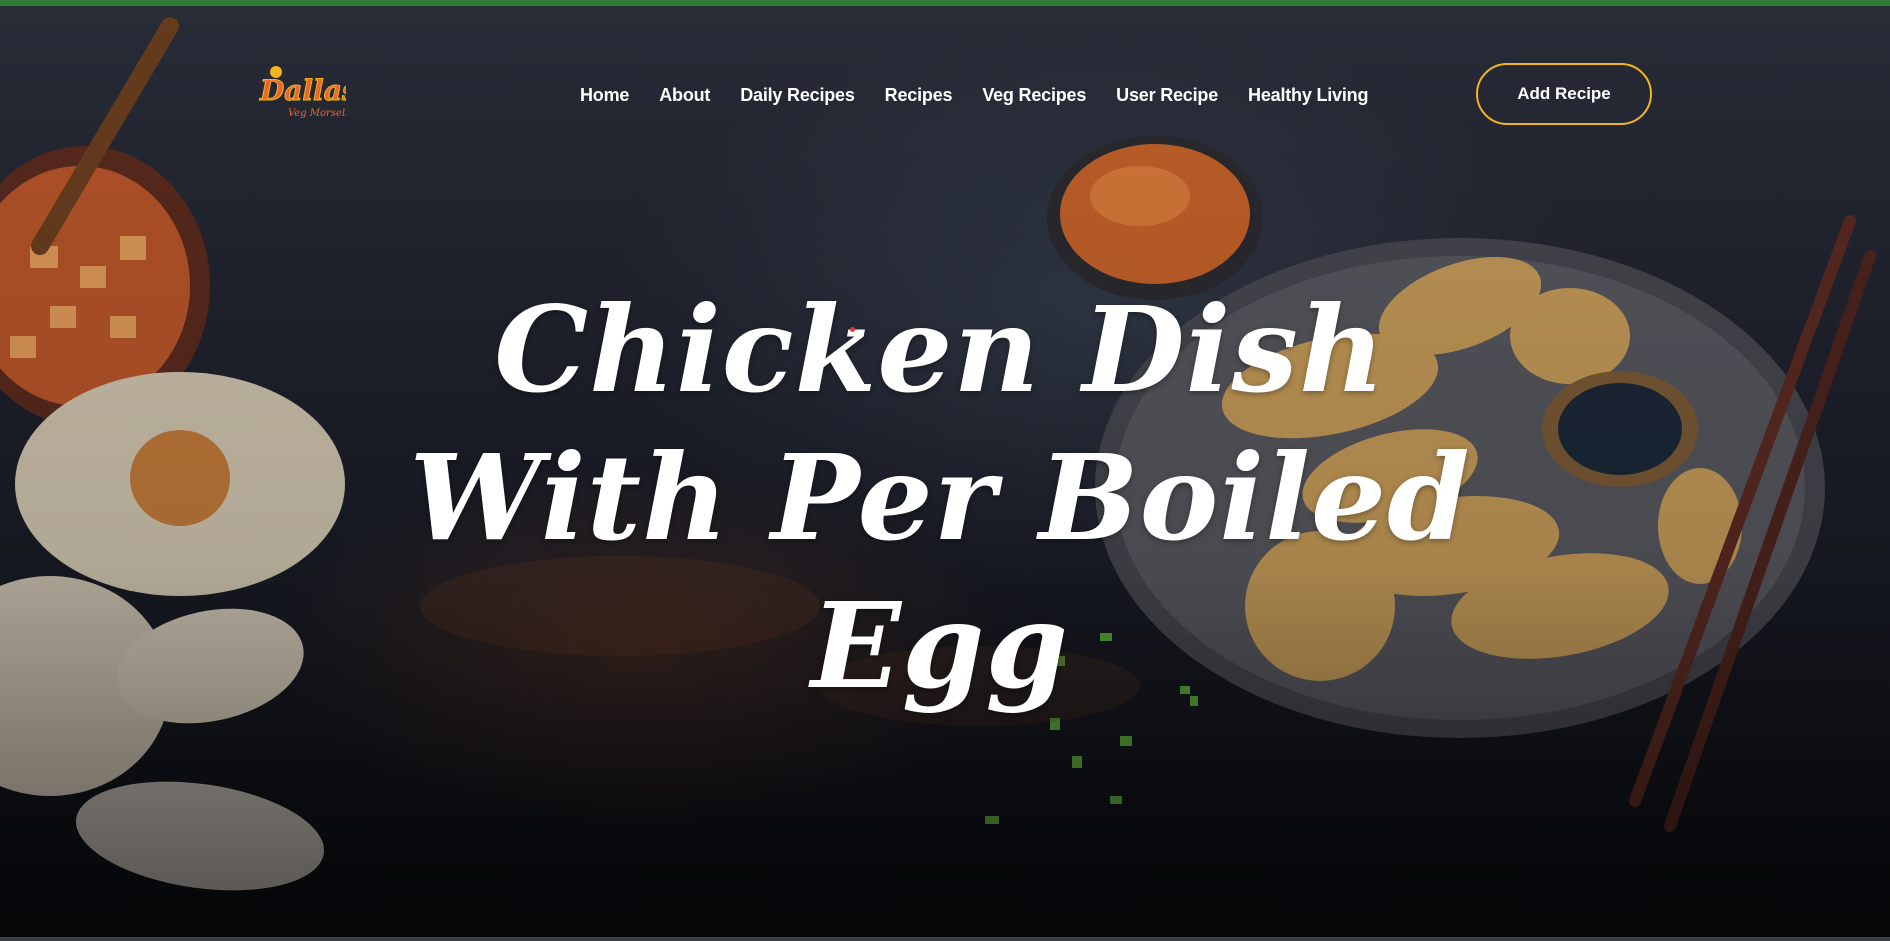  I want to click on cursor-dot, so click(852, 329).